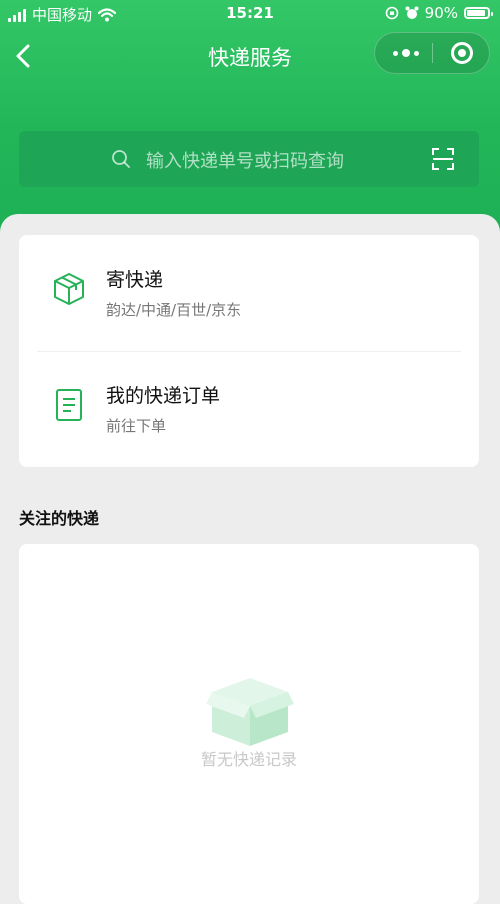  I want to click on service-subtitle: 韵达/中通/百世/京东, so click(174, 310).